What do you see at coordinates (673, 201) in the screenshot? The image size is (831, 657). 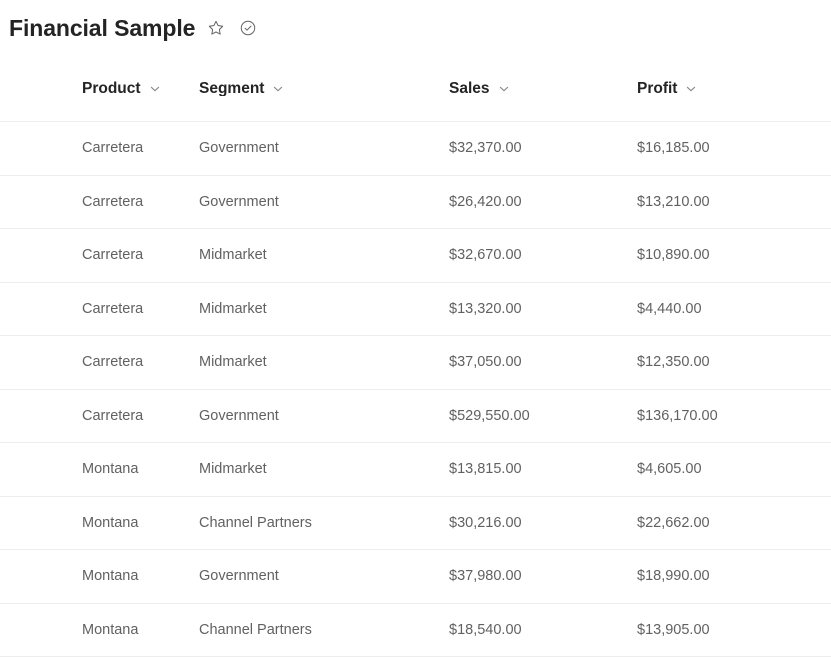 I see `cell-profit: $13,210.00` at bounding box center [673, 201].